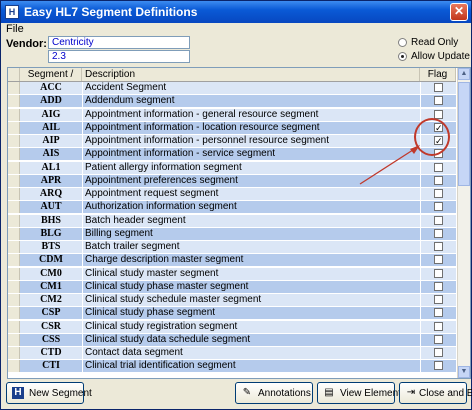 Image resolution: width=472 pixels, height=410 pixels. Describe the element at coordinates (232, 261) in the screenshot. I see `table-row: CDM Charge description master segment` at that location.